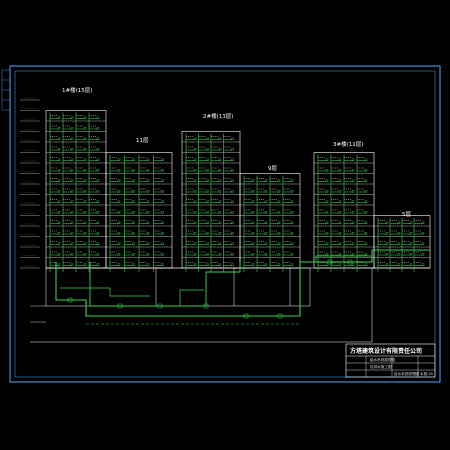 This screenshot has width=450, height=450. Describe the element at coordinates (77, 90) in the screenshot. I see `building-label-1: 1#楼(15层)` at that location.